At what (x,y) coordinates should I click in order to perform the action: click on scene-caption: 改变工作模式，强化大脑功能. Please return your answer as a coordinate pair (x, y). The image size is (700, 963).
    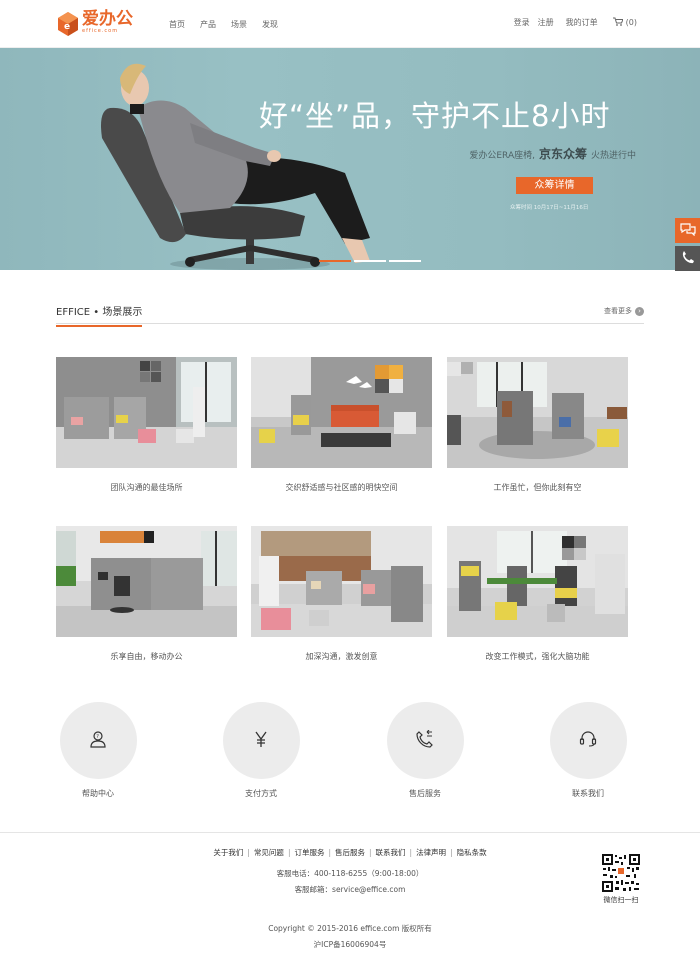
    Looking at the image, I should click on (537, 656).